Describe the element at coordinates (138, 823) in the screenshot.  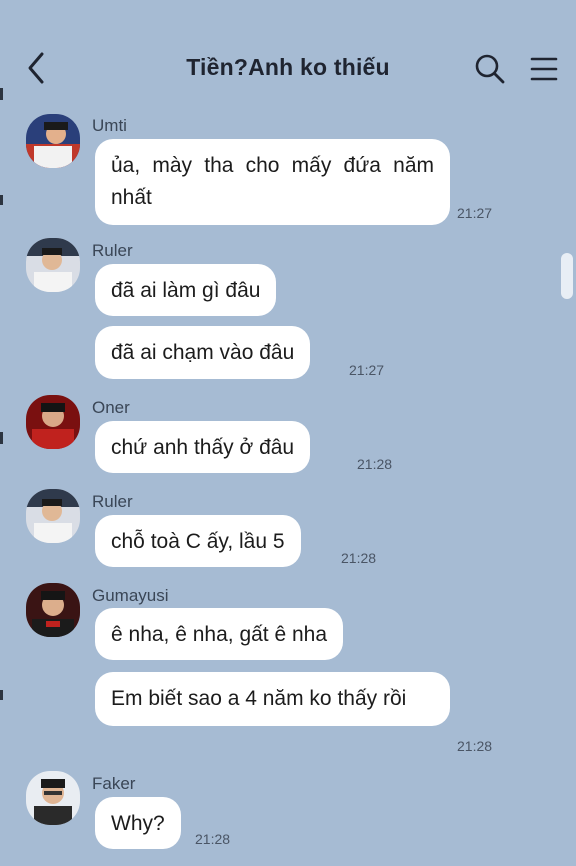
I see `message-bubble: Why?` at that location.